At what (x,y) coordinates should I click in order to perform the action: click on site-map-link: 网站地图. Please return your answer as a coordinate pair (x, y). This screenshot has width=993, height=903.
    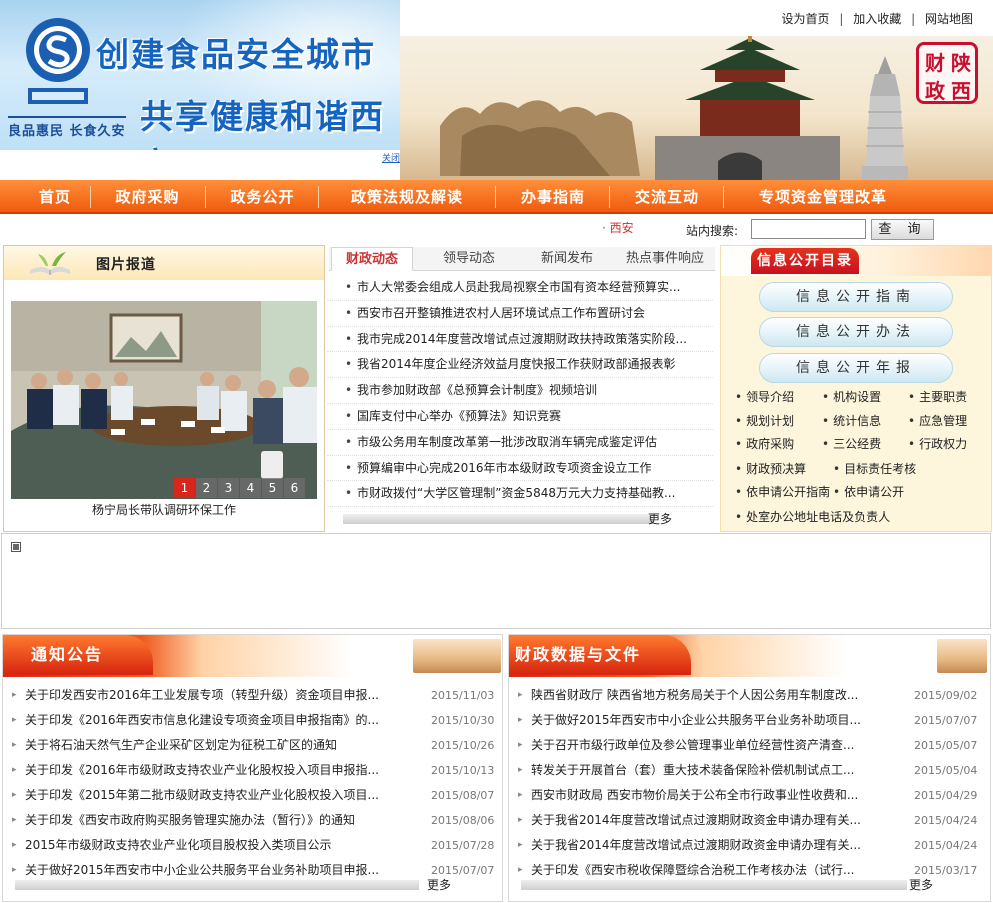
    Looking at the image, I should click on (949, 19).